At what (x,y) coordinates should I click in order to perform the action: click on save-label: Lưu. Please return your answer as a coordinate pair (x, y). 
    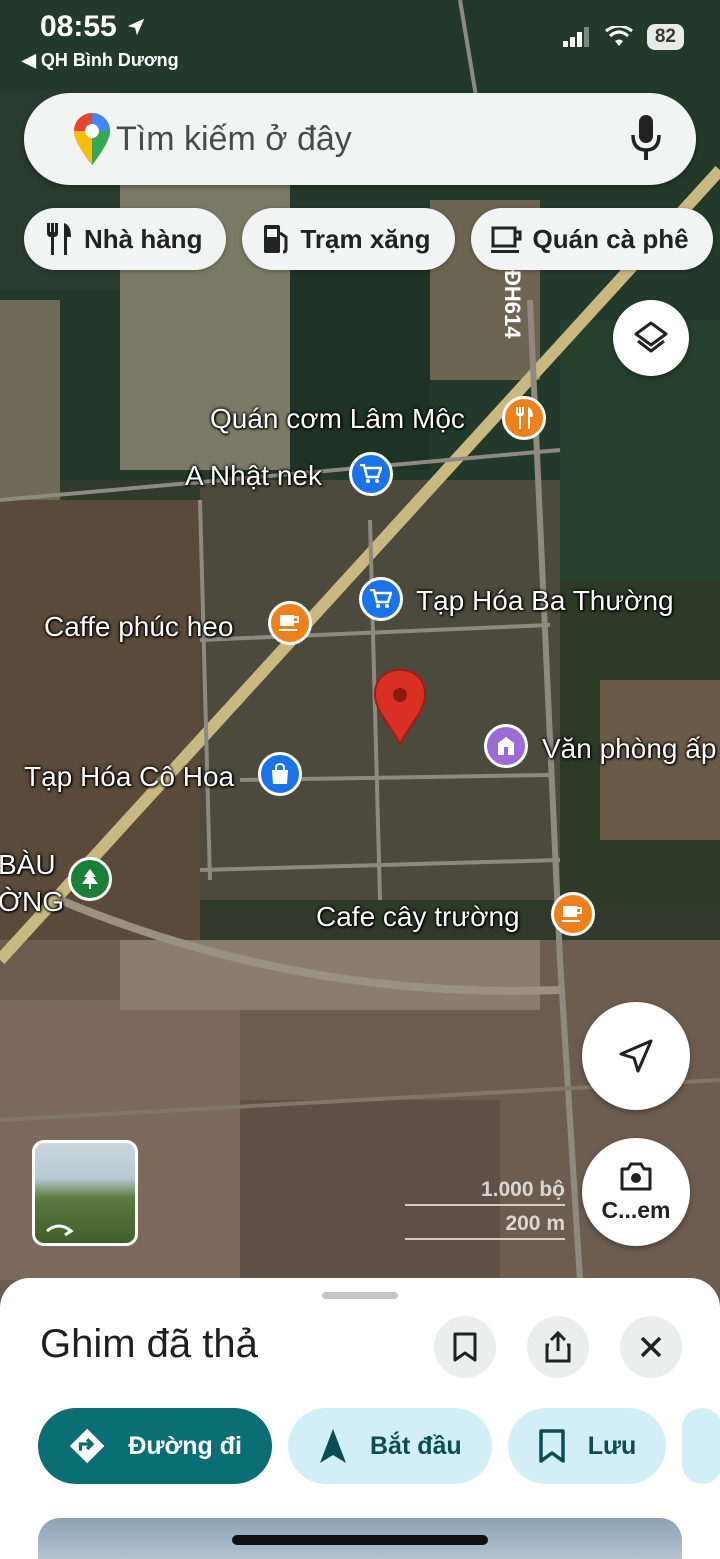
    Looking at the image, I should click on (612, 1445).